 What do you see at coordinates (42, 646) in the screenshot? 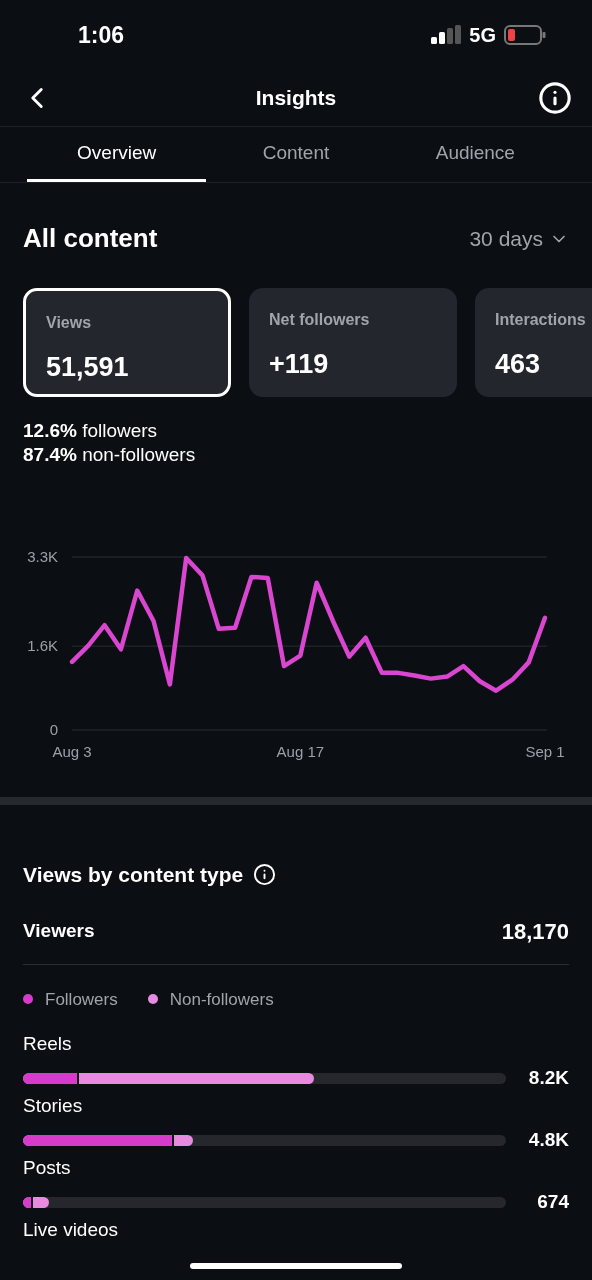
I see `axis-label: 1.6K` at bounding box center [42, 646].